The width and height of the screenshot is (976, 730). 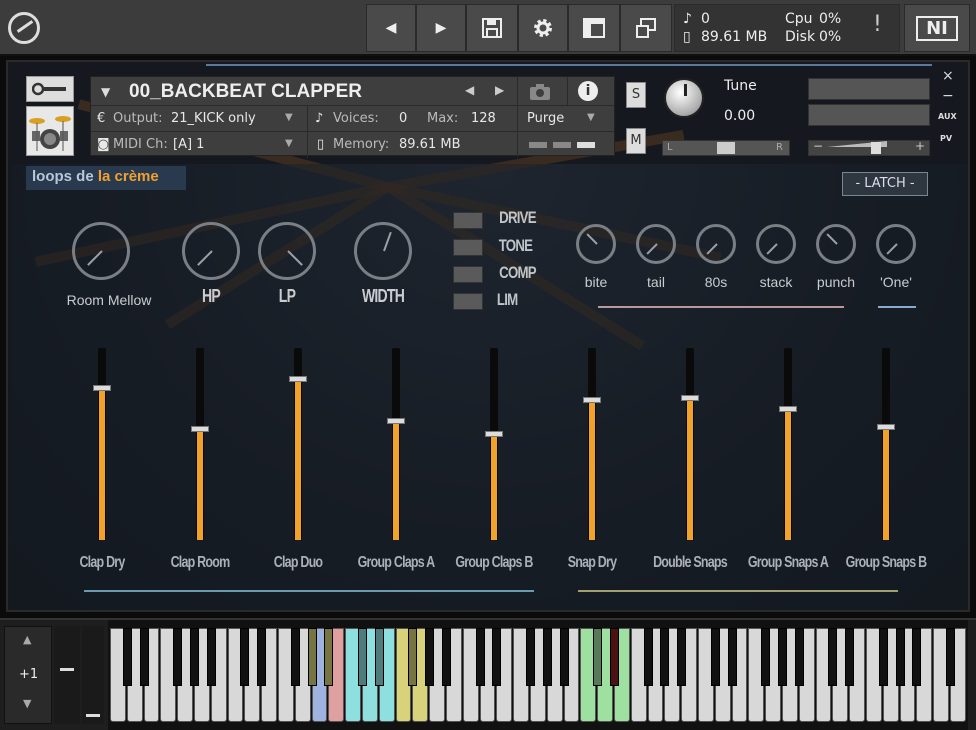 What do you see at coordinates (101, 251) in the screenshot?
I see `room-mellow-knob` at bounding box center [101, 251].